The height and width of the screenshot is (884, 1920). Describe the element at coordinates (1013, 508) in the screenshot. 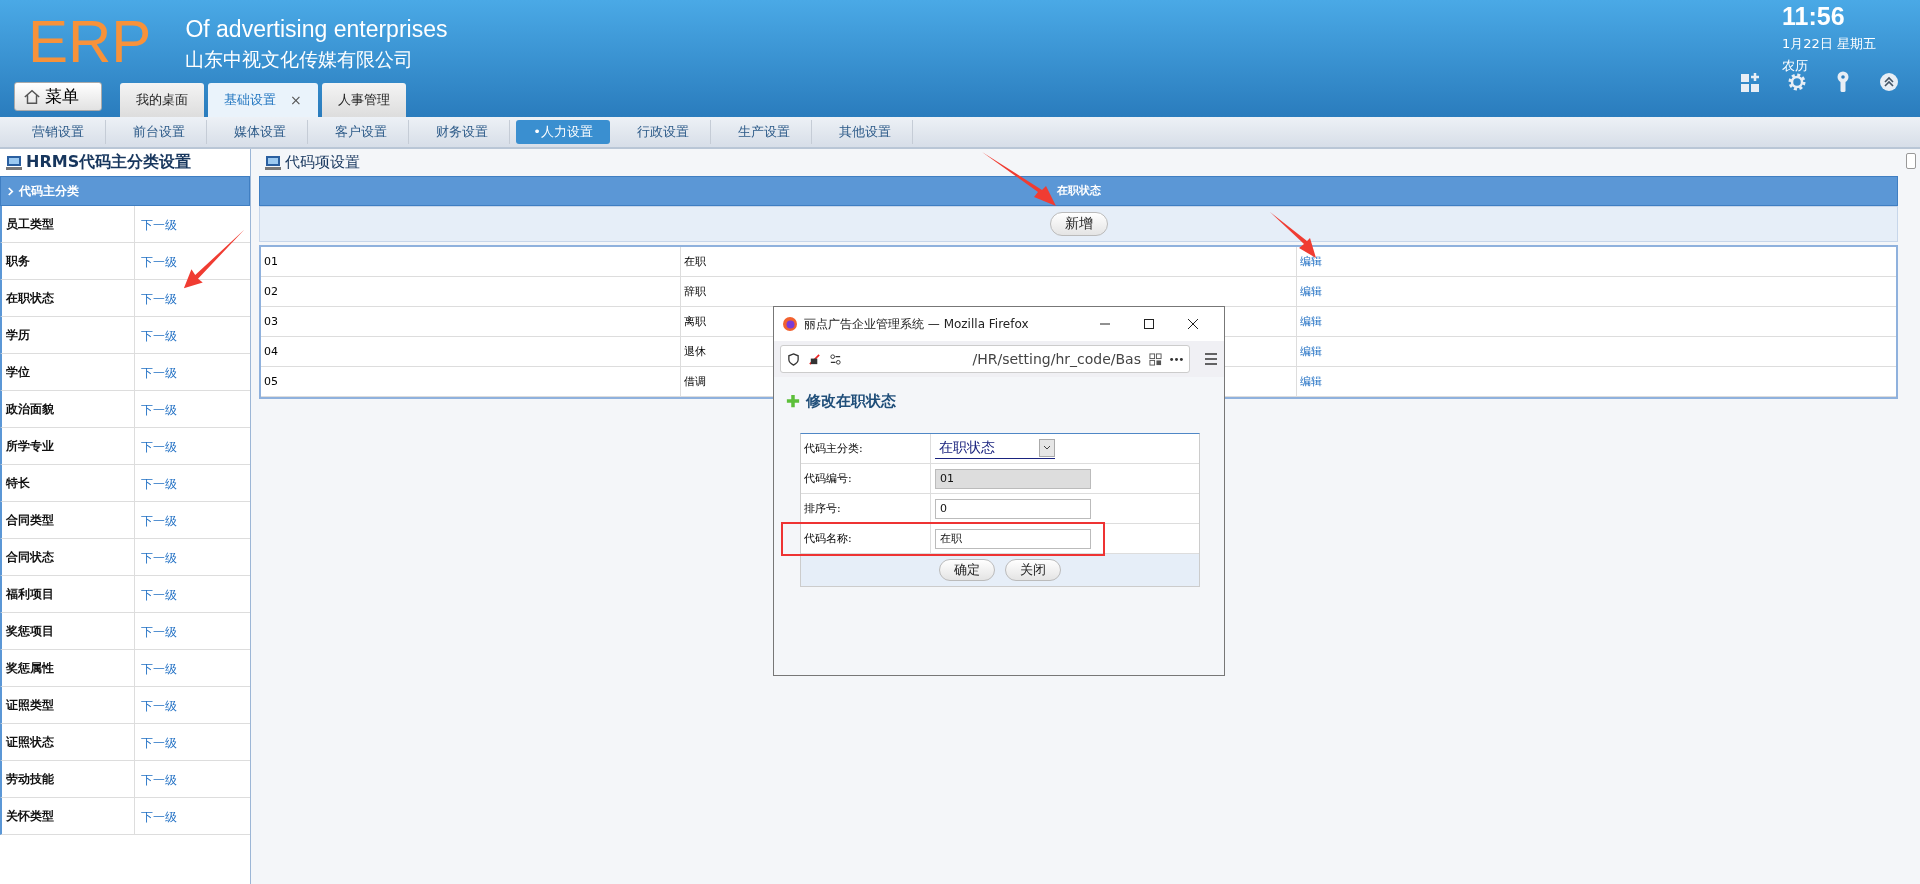

I see `input-field: 0` at that location.